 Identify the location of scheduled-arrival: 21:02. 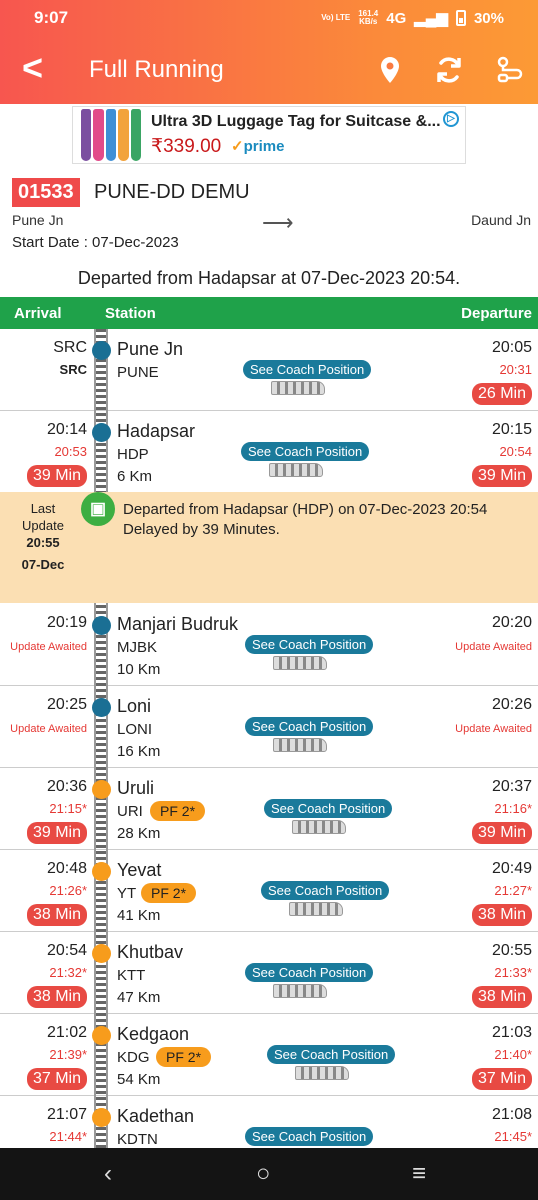
(66, 1032).